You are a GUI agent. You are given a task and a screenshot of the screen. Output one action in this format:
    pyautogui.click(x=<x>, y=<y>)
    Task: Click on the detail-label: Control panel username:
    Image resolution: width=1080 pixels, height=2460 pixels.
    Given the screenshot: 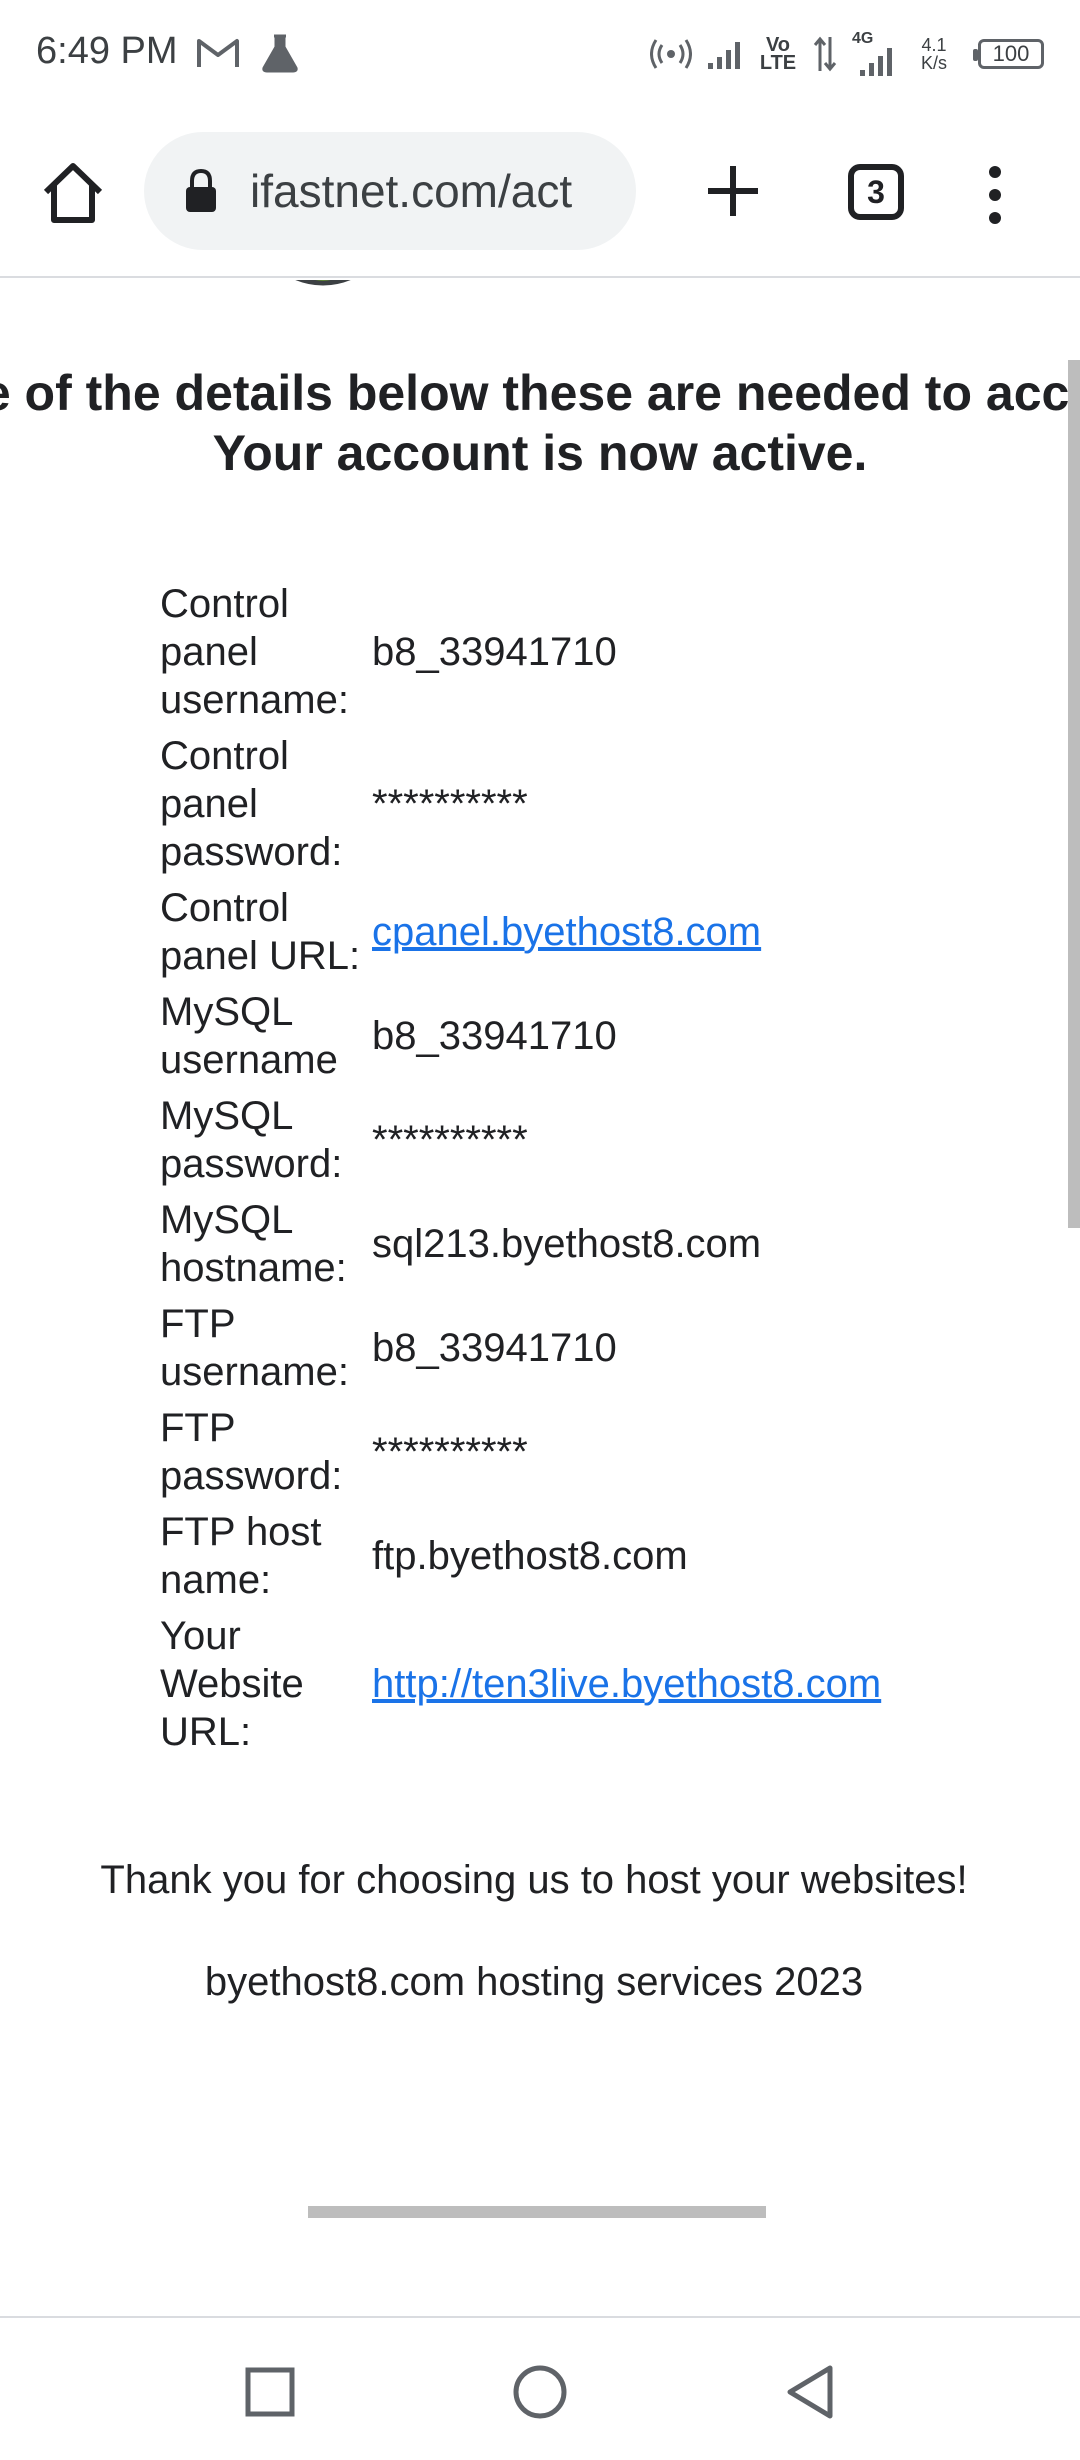 What is the action you would take?
    pyautogui.click(x=254, y=652)
    